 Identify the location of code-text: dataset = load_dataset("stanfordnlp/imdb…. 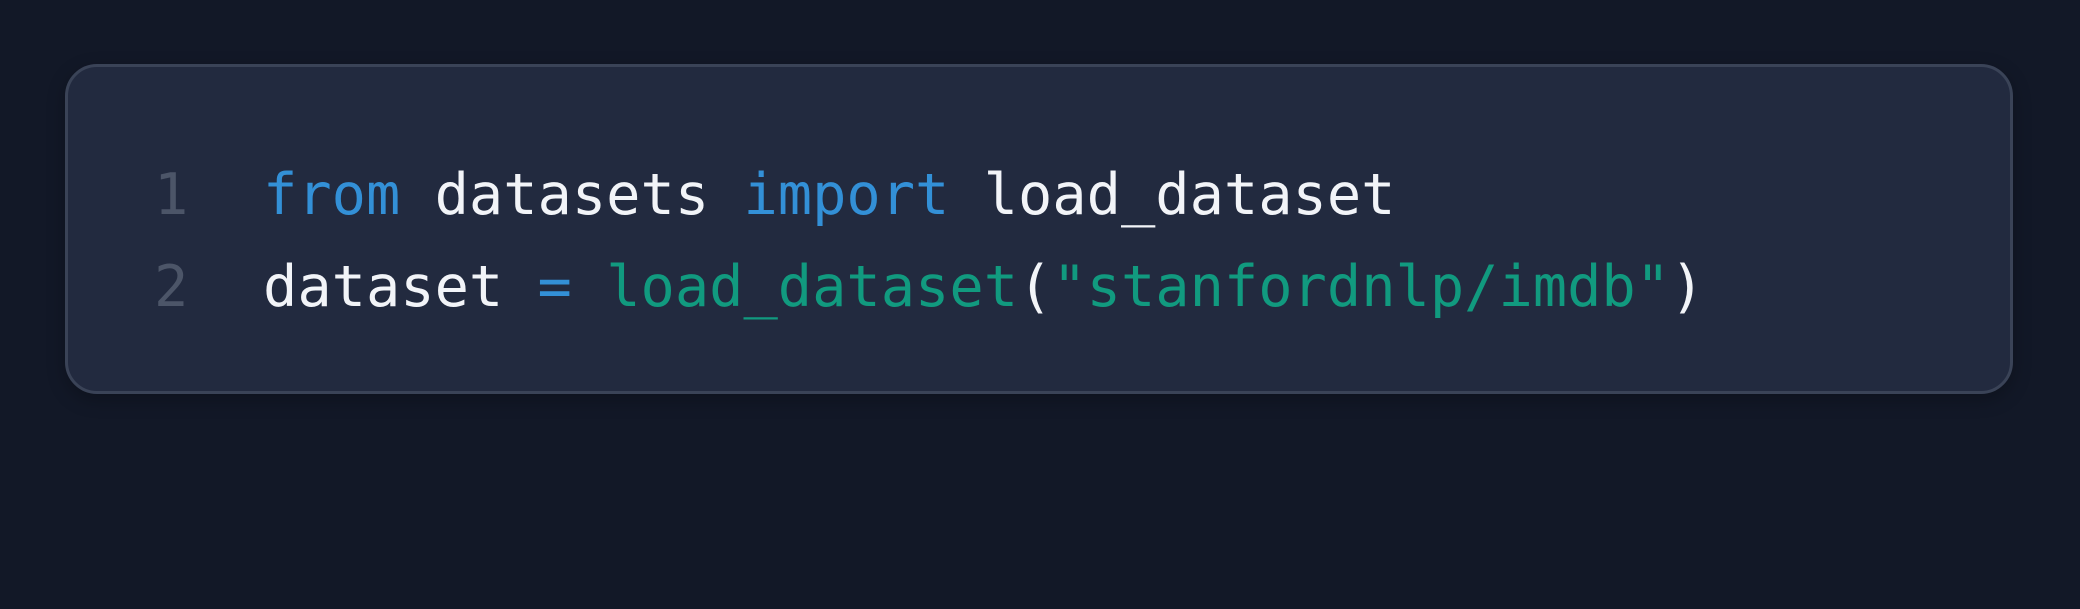
(983, 287).